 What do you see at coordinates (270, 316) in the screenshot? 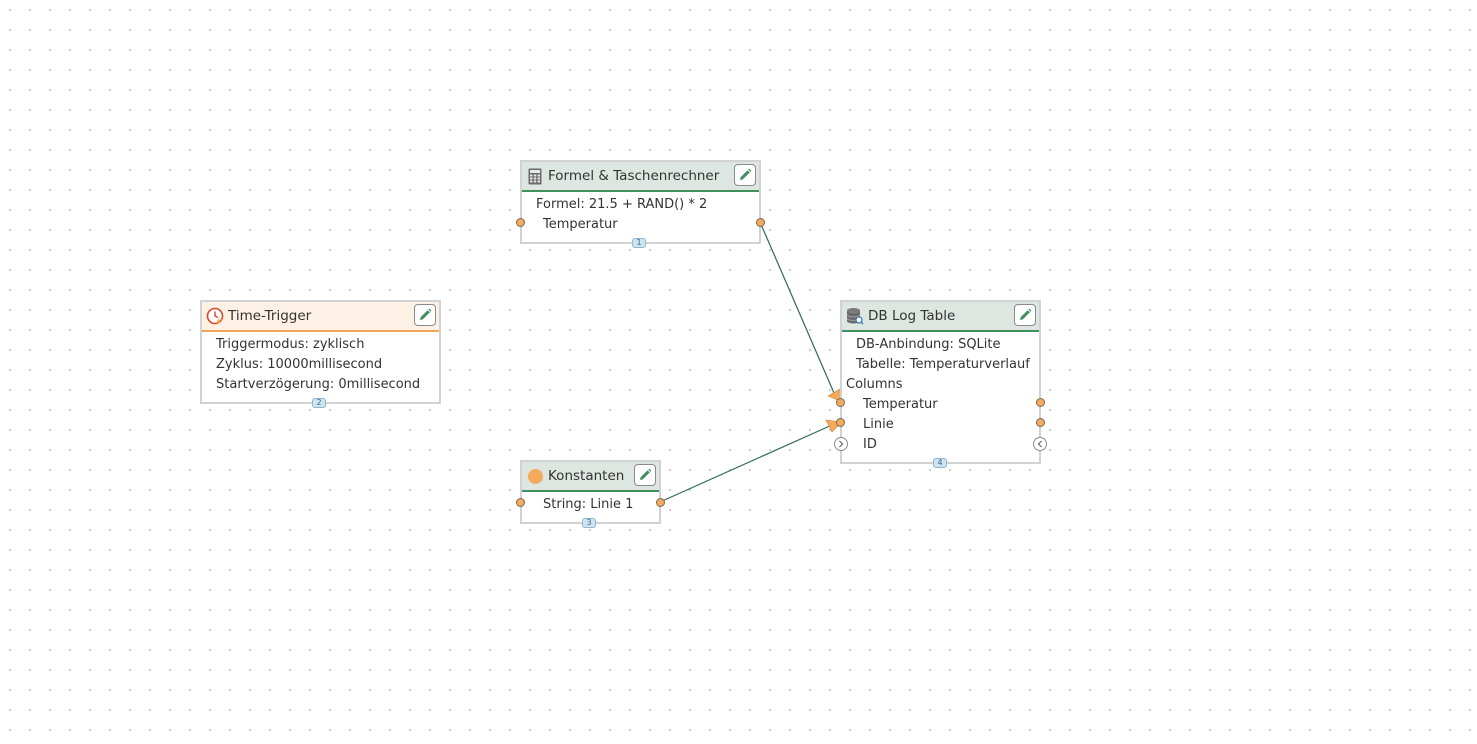
I see `node-title: Time-Trigger` at bounding box center [270, 316].